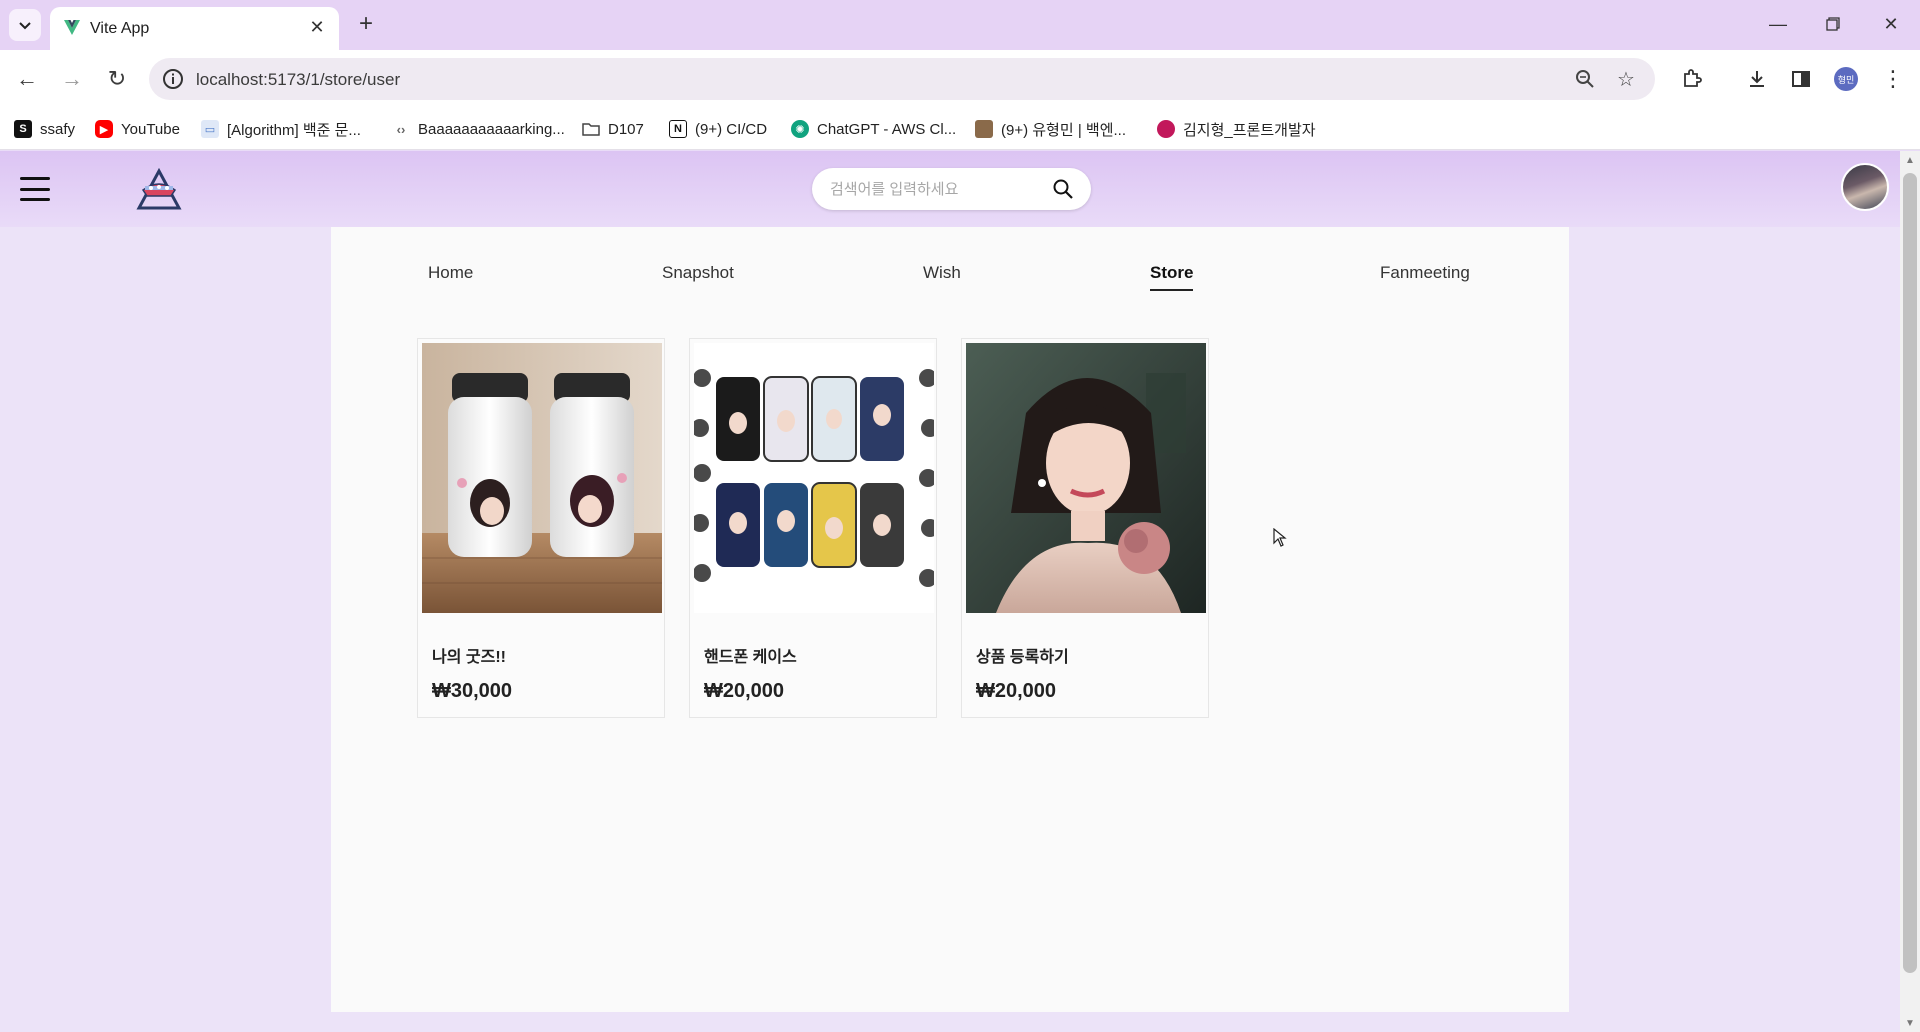 This screenshot has width=1920, height=1032. What do you see at coordinates (210, 129) in the screenshot?
I see `monitor-icon: ▭` at bounding box center [210, 129].